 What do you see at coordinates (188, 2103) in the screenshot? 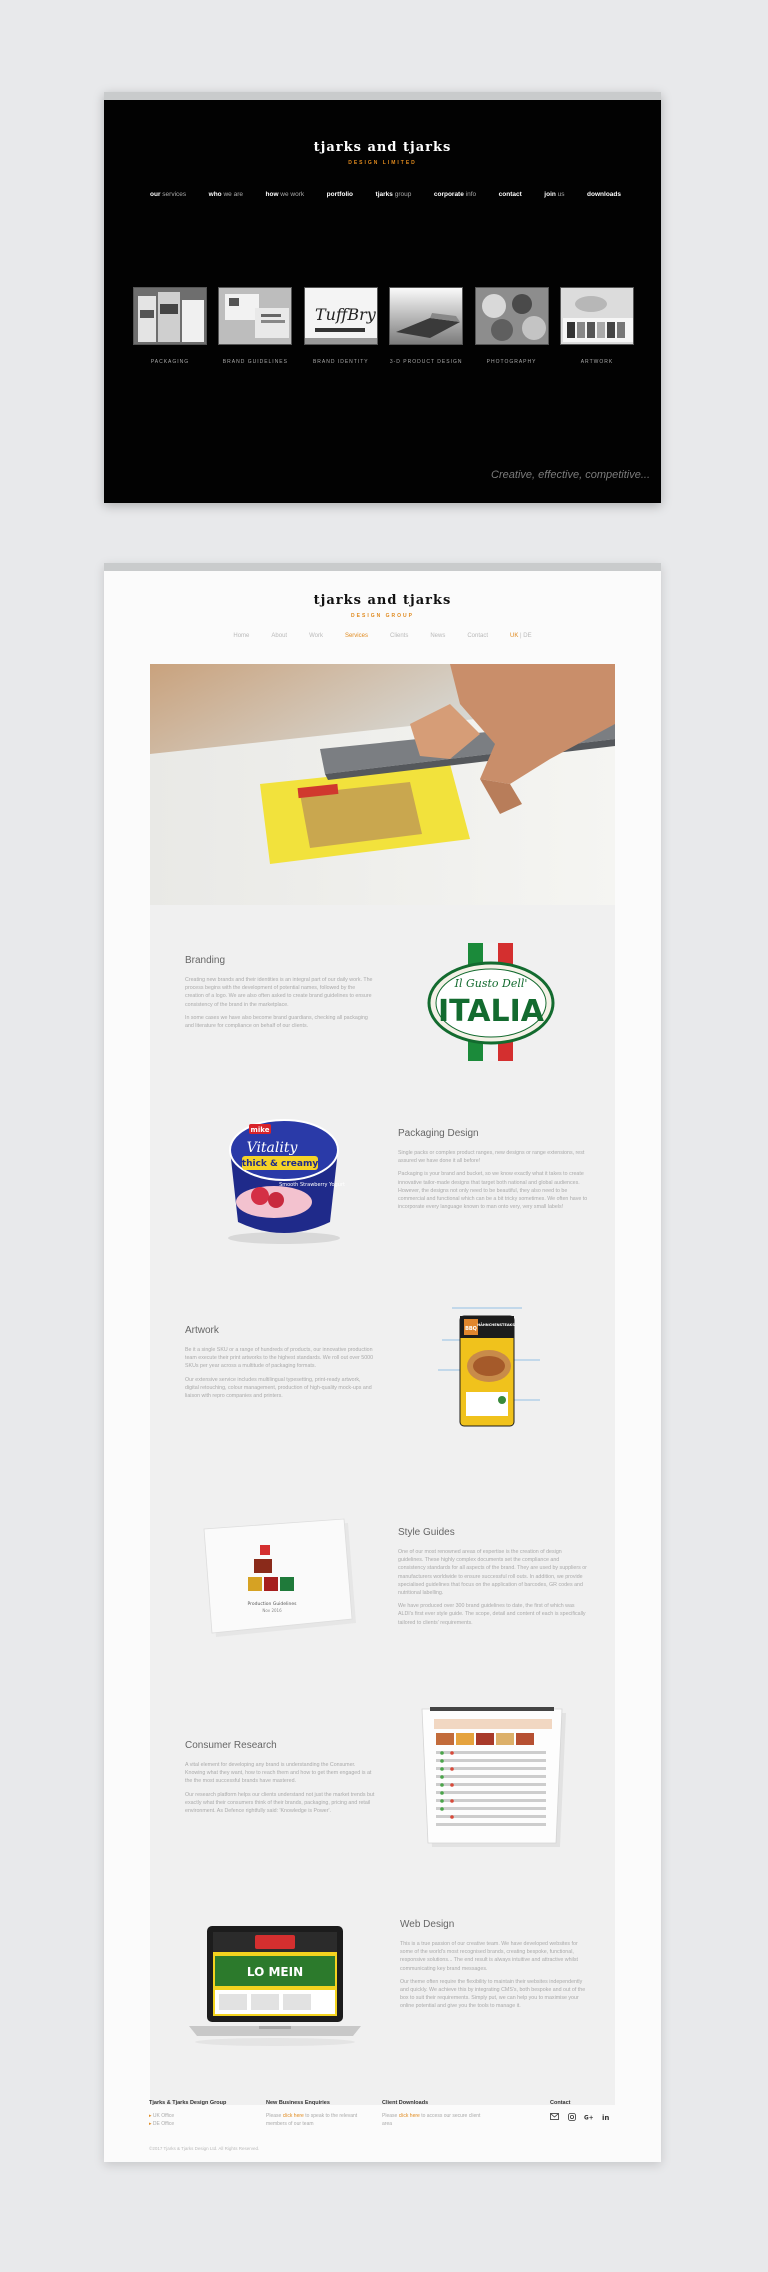
I see `footer-heading: Tjarks & Tjarks Design Group` at bounding box center [188, 2103].